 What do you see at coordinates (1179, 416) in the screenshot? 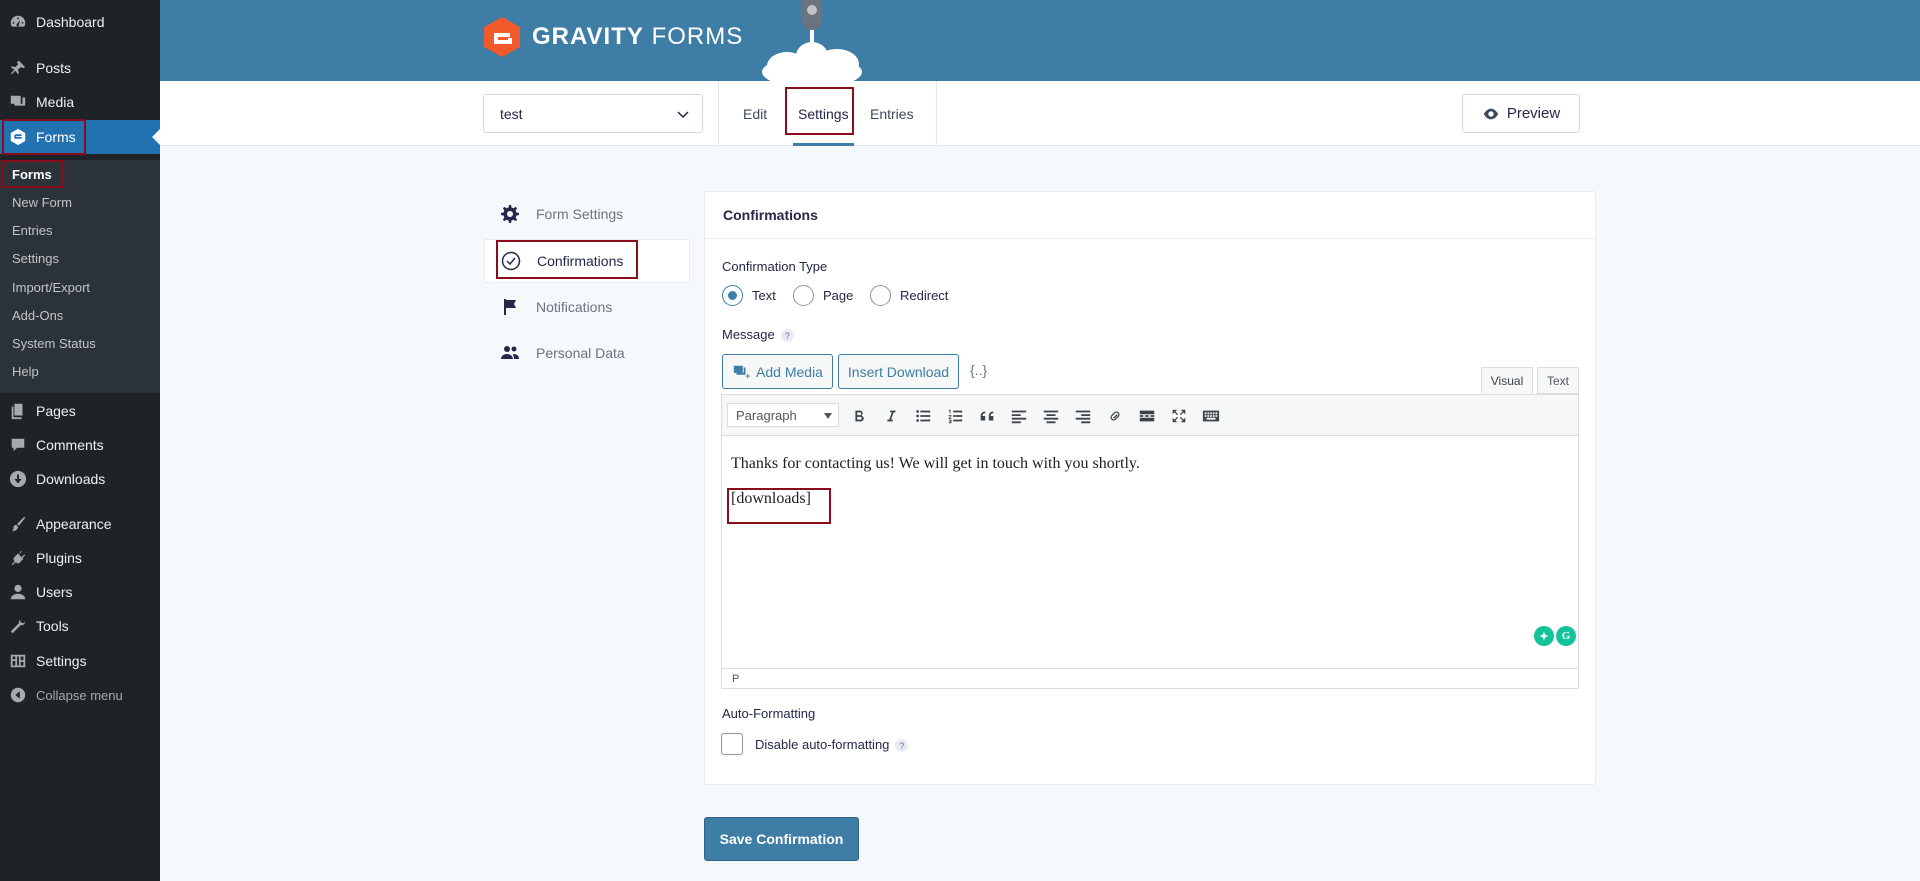
I see `fullscreen-button` at bounding box center [1179, 416].